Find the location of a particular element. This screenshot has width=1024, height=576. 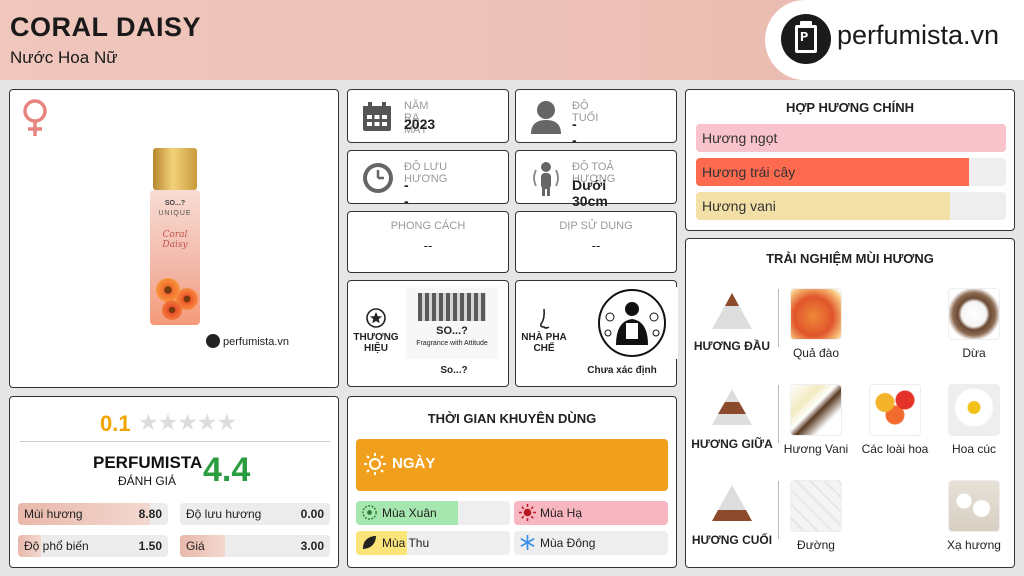

longevity-card: ĐỘ LƯU HƯƠNG -- is located at coordinates (428, 179).